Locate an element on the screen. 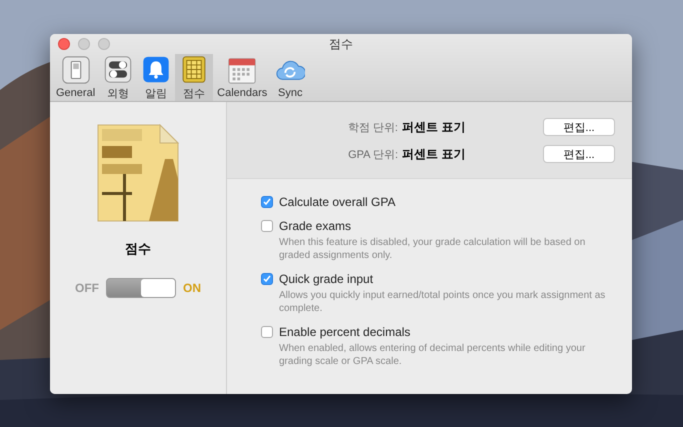  minimize-button is located at coordinates (84, 44).